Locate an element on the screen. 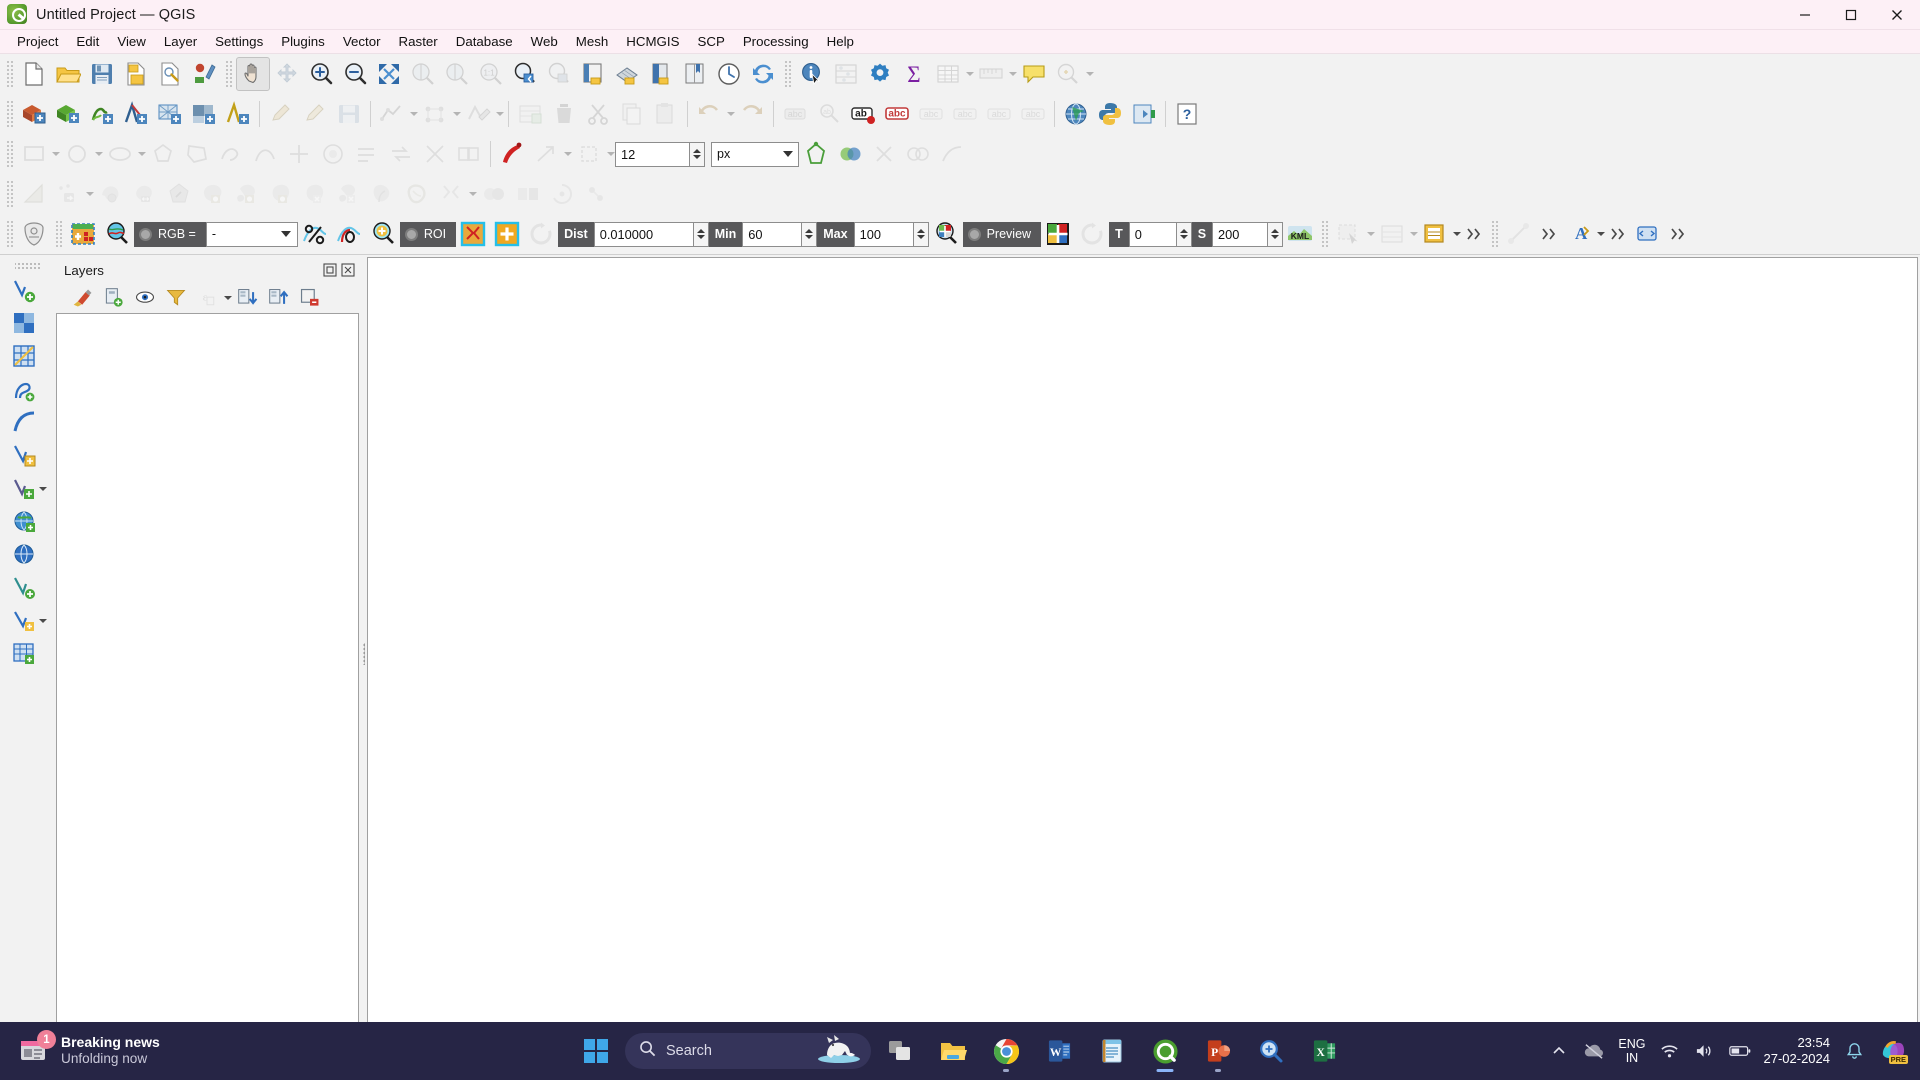 Image resolution: width=1920 pixels, height=1080 pixels. add-raster-layer-button is located at coordinates (102, 114).